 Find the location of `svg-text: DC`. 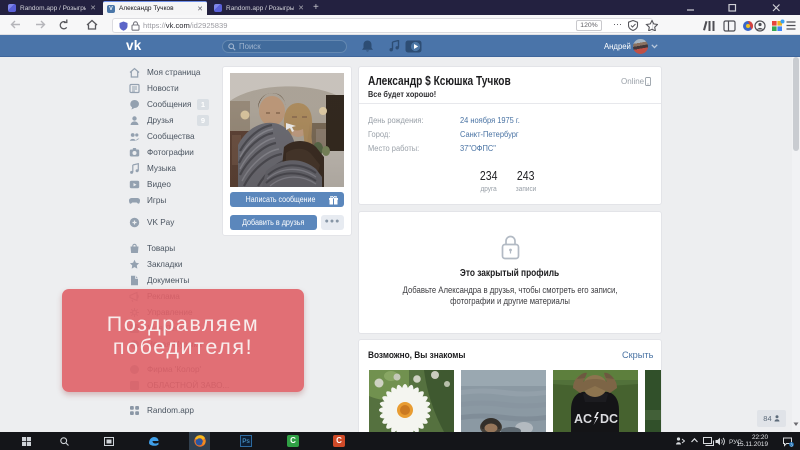

svg-text: DC is located at coordinates (609, 419).